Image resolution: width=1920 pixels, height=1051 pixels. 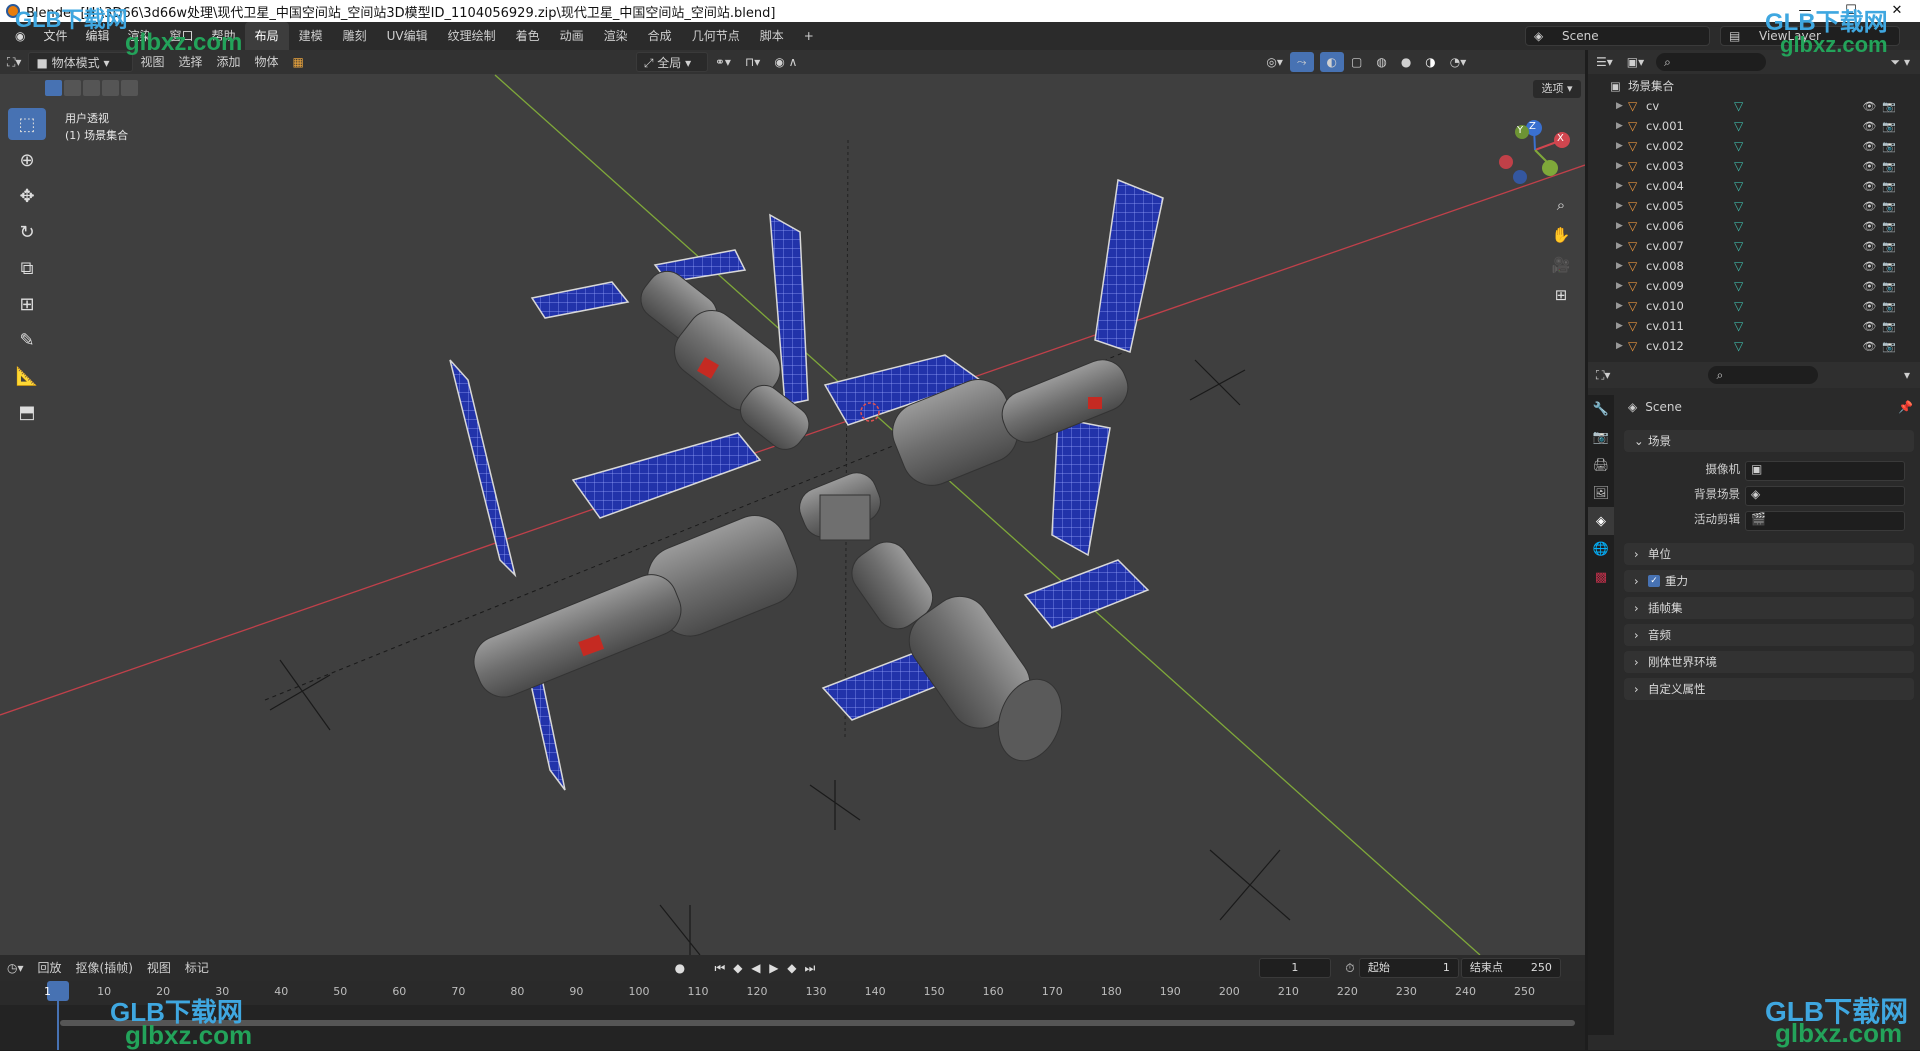 What do you see at coordinates (1561, 265) in the screenshot?
I see `camera-view-icon: 🎥` at bounding box center [1561, 265].